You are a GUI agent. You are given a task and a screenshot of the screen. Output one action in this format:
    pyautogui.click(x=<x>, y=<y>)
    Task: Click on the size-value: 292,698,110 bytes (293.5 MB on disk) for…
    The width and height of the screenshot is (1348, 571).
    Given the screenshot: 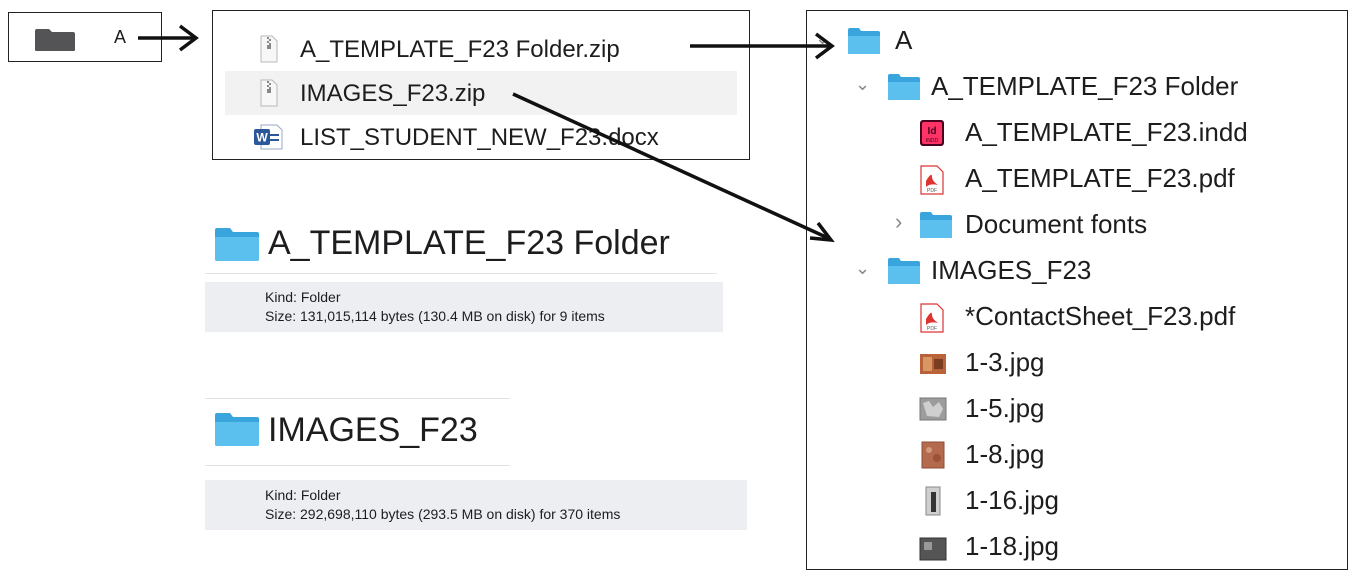 What is the action you would take?
    pyautogui.click(x=460, y=514)
    